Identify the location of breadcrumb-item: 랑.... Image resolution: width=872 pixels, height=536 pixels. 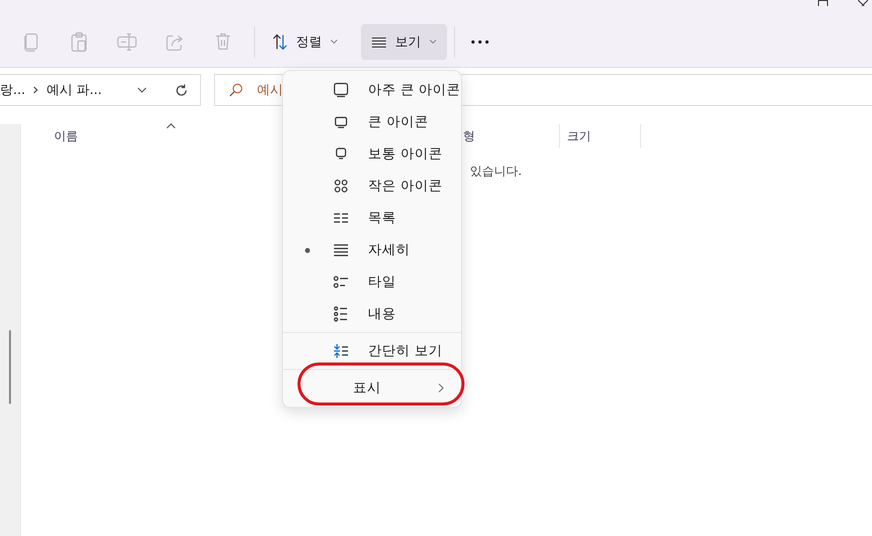
(13, 90).